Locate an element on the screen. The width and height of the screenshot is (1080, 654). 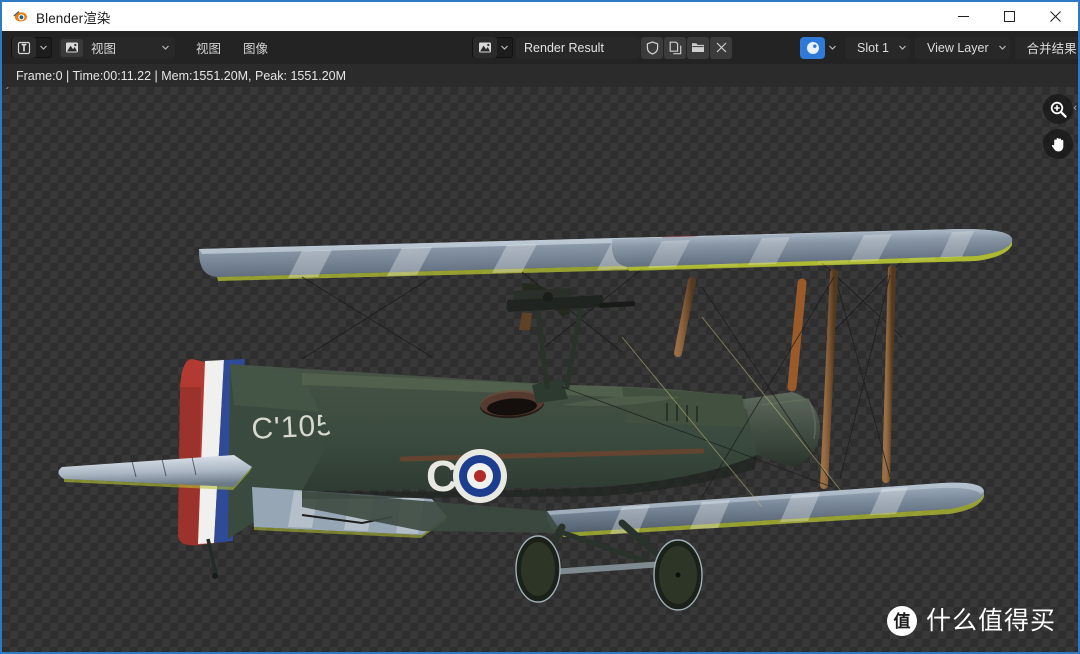
canvas-tools is located at coordinates (1058, 126).